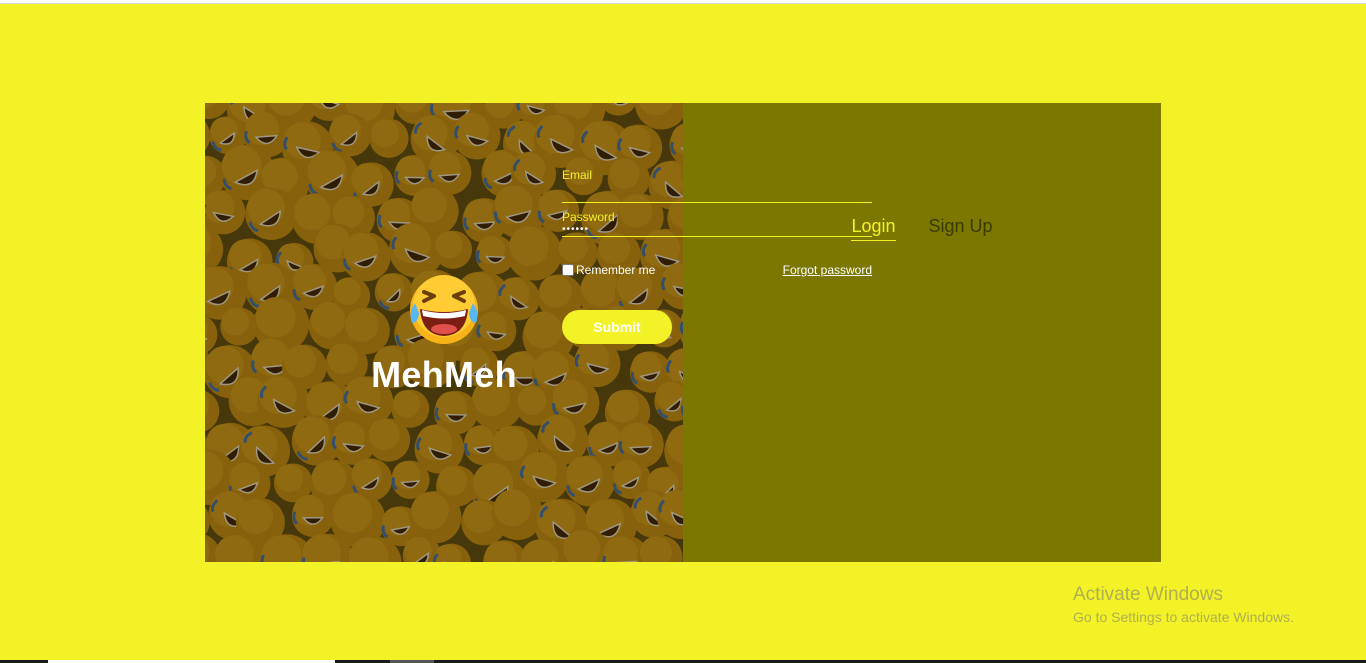 This screenshot has height=663, width=1366. Describe the element at coordinates (683, 2) in the screenshot. I see `browser-top-edge` at that location.